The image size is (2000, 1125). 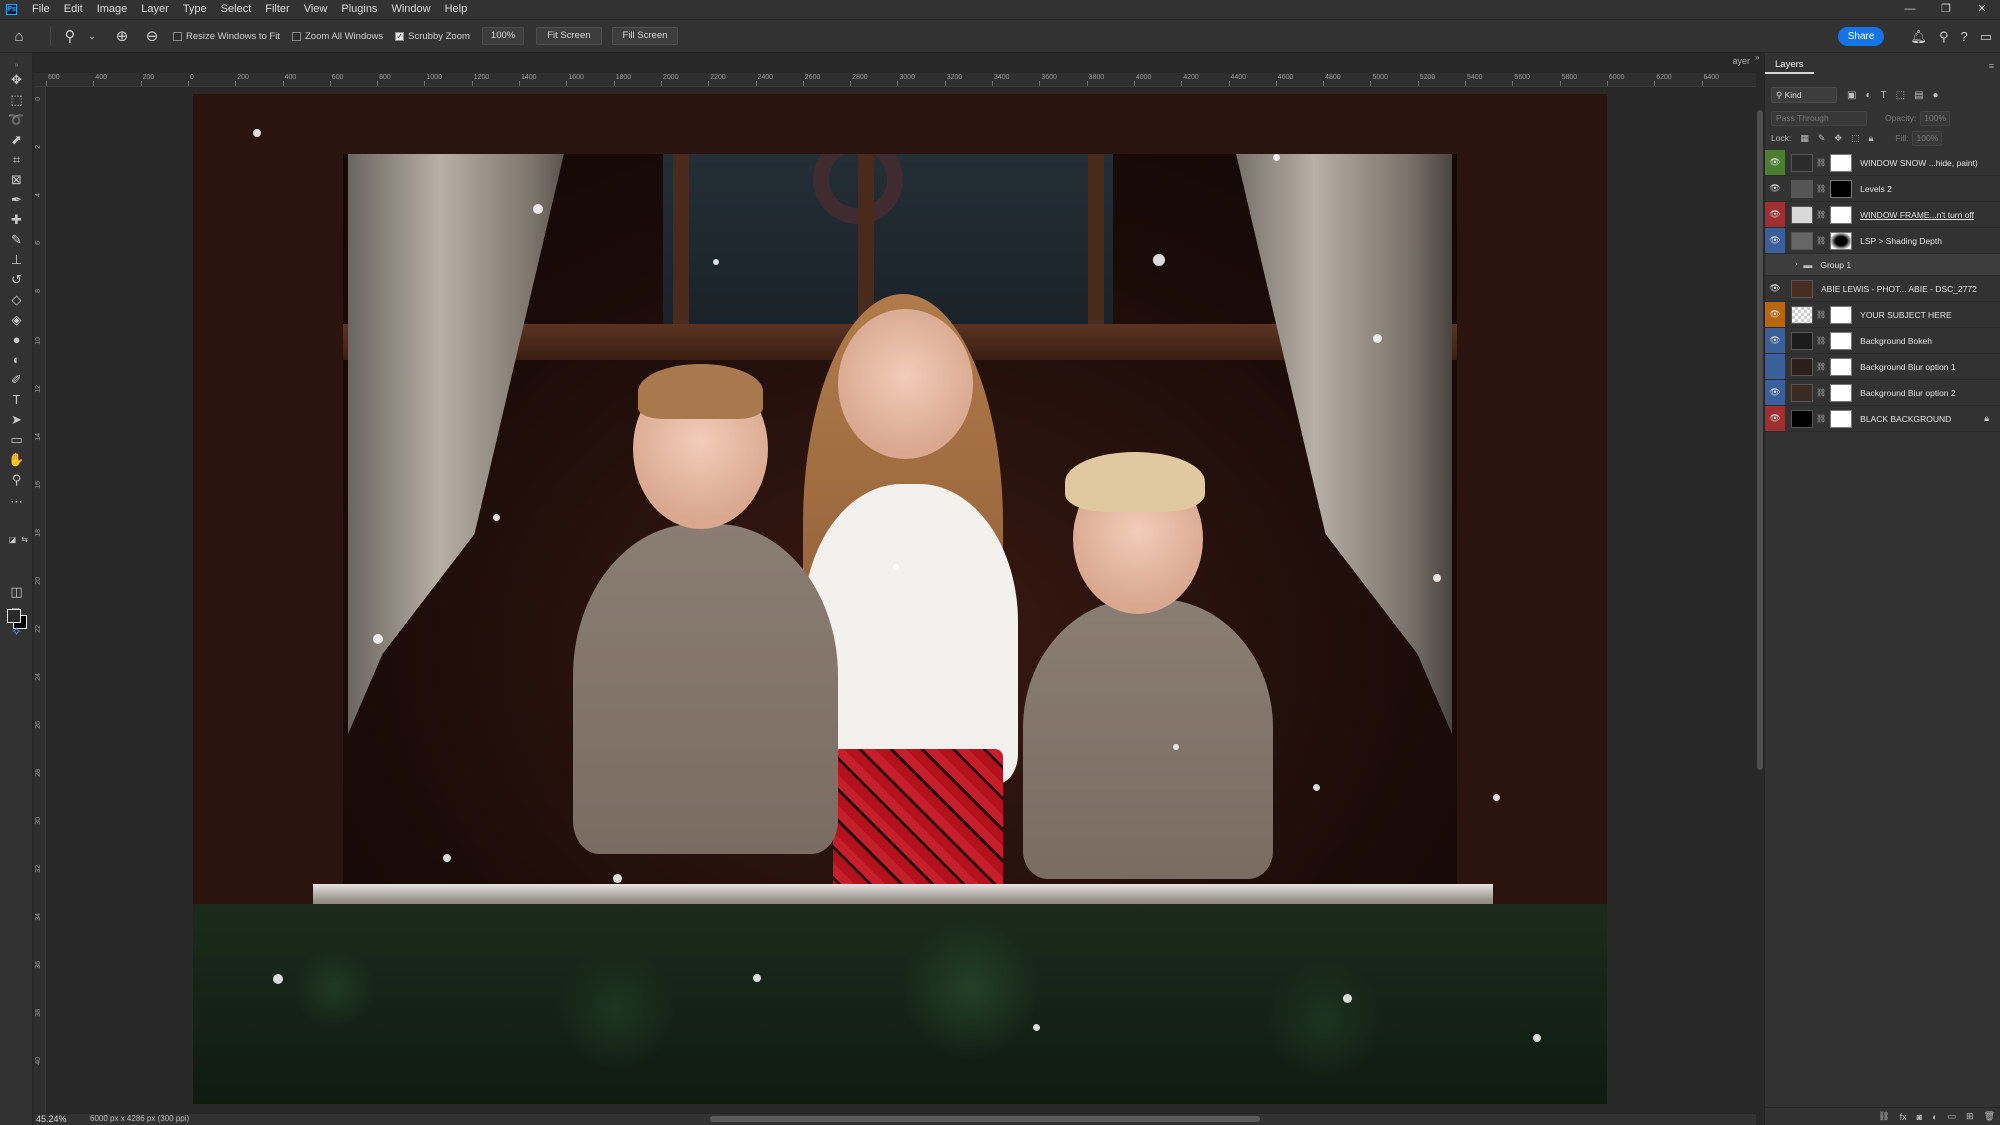 I want to click on shape-filter-icon: ⬚, so click(x=1900, y=95).